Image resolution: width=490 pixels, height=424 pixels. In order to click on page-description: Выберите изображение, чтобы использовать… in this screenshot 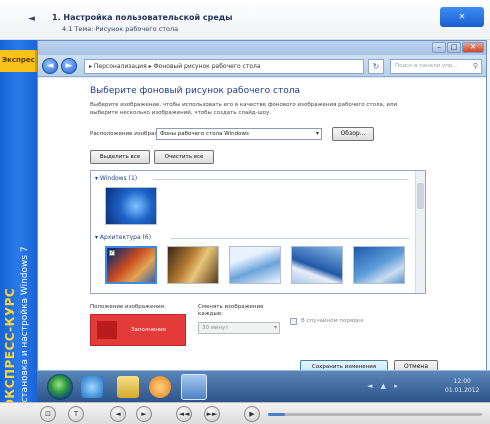, I will do `click(244, 105)`.